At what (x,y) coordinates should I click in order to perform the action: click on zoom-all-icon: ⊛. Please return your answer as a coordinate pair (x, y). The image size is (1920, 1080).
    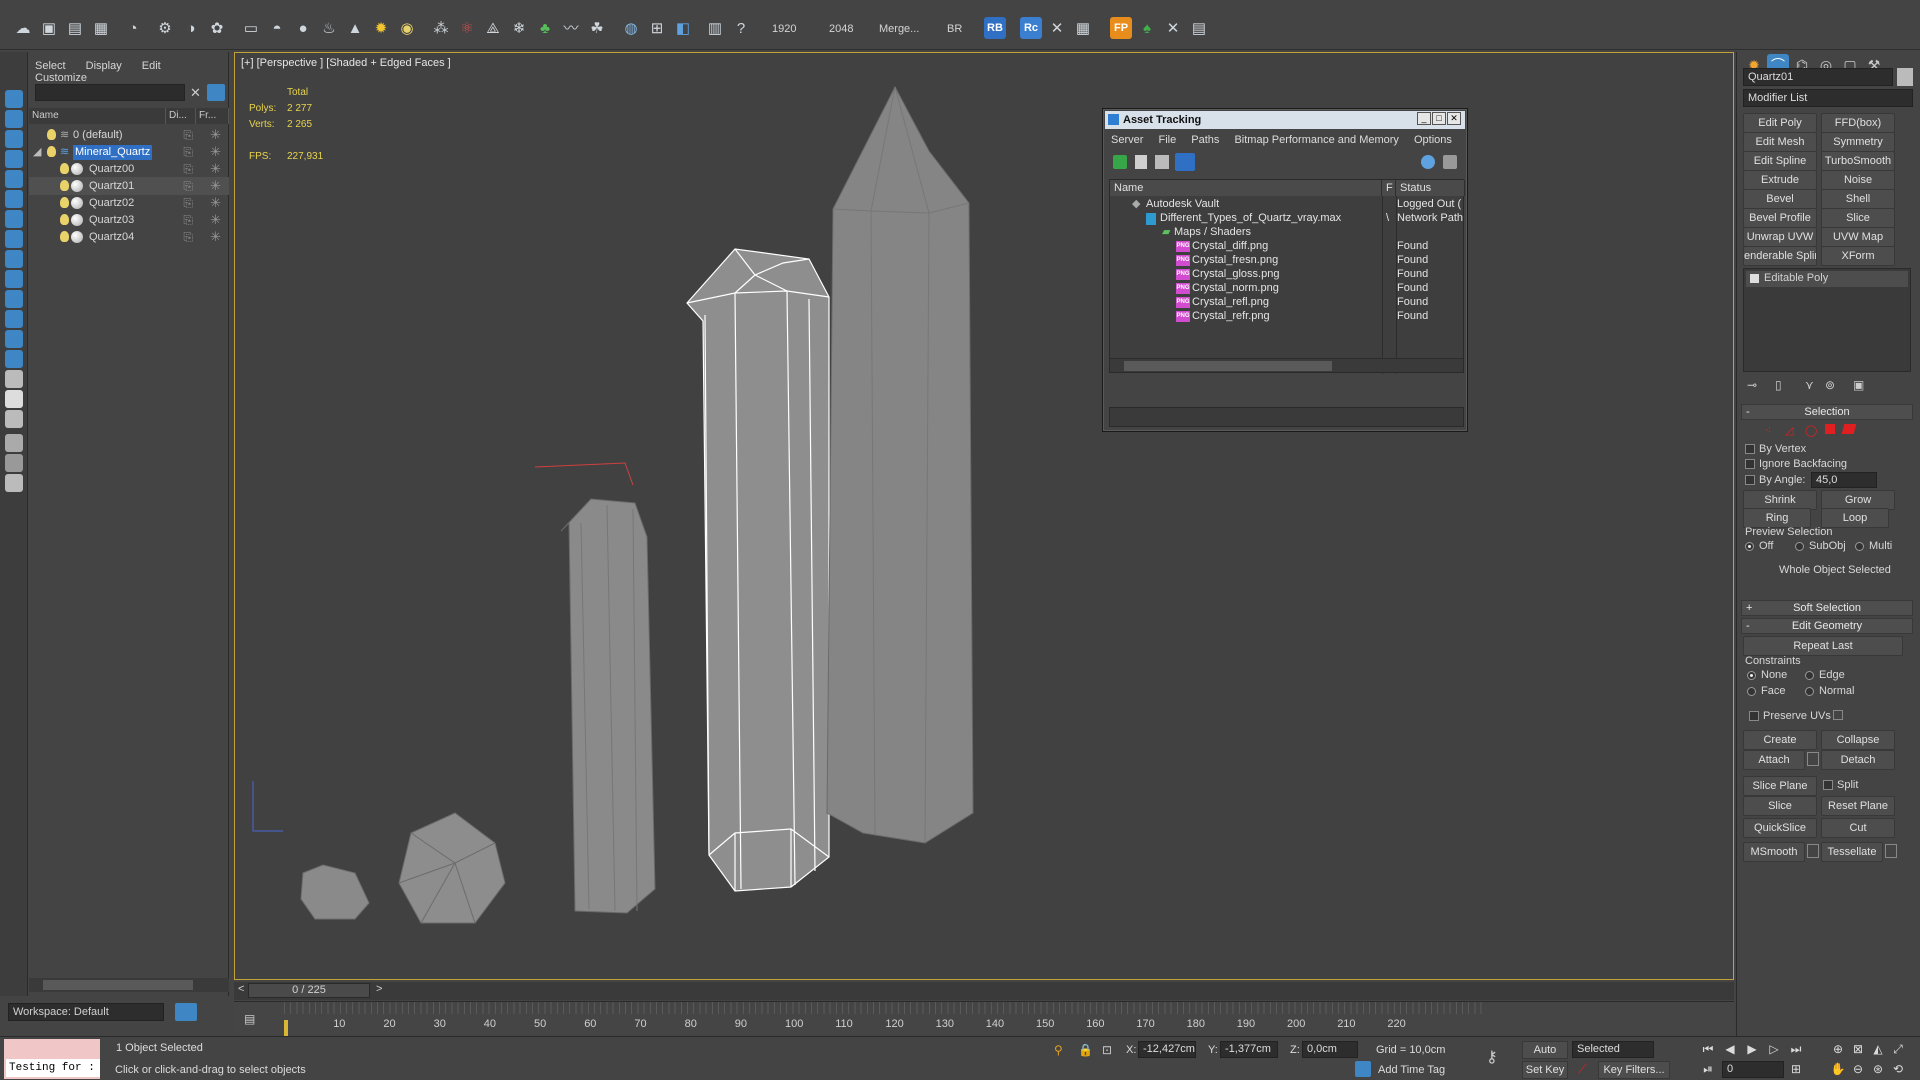
    Looking at the image, I should click on (1878, 1069).